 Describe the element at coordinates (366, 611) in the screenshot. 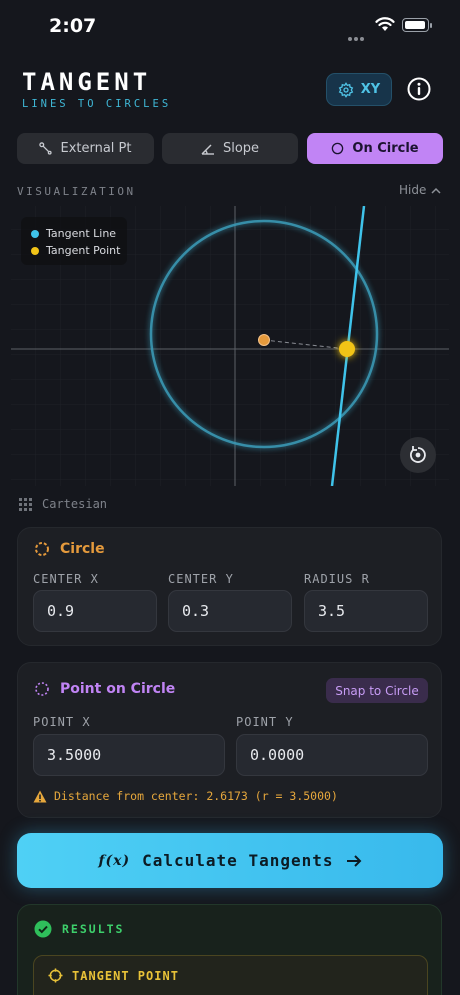

I see `radius-input: 3.5` at that location.